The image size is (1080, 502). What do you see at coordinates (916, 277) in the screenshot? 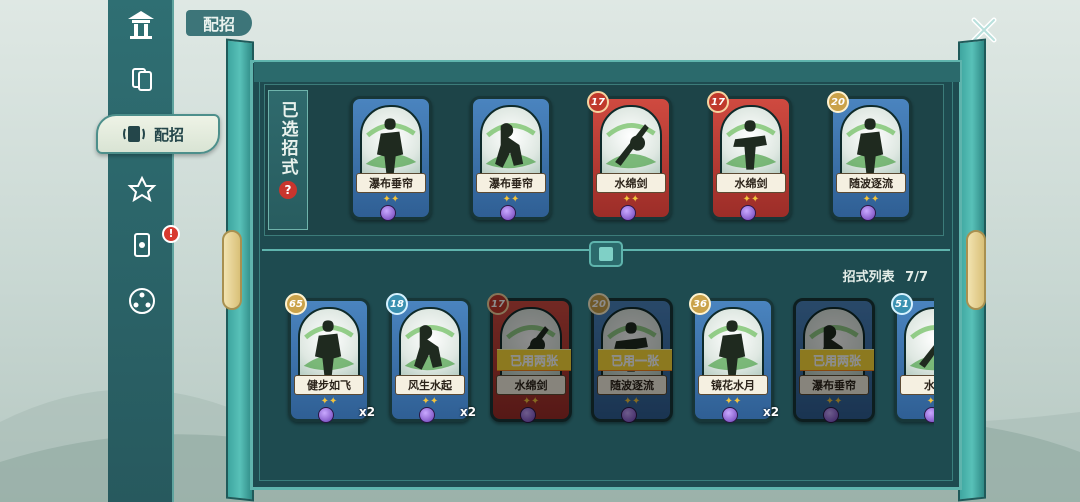
I see `skill-list-count: 7/7` at bounding box center [916, 277].